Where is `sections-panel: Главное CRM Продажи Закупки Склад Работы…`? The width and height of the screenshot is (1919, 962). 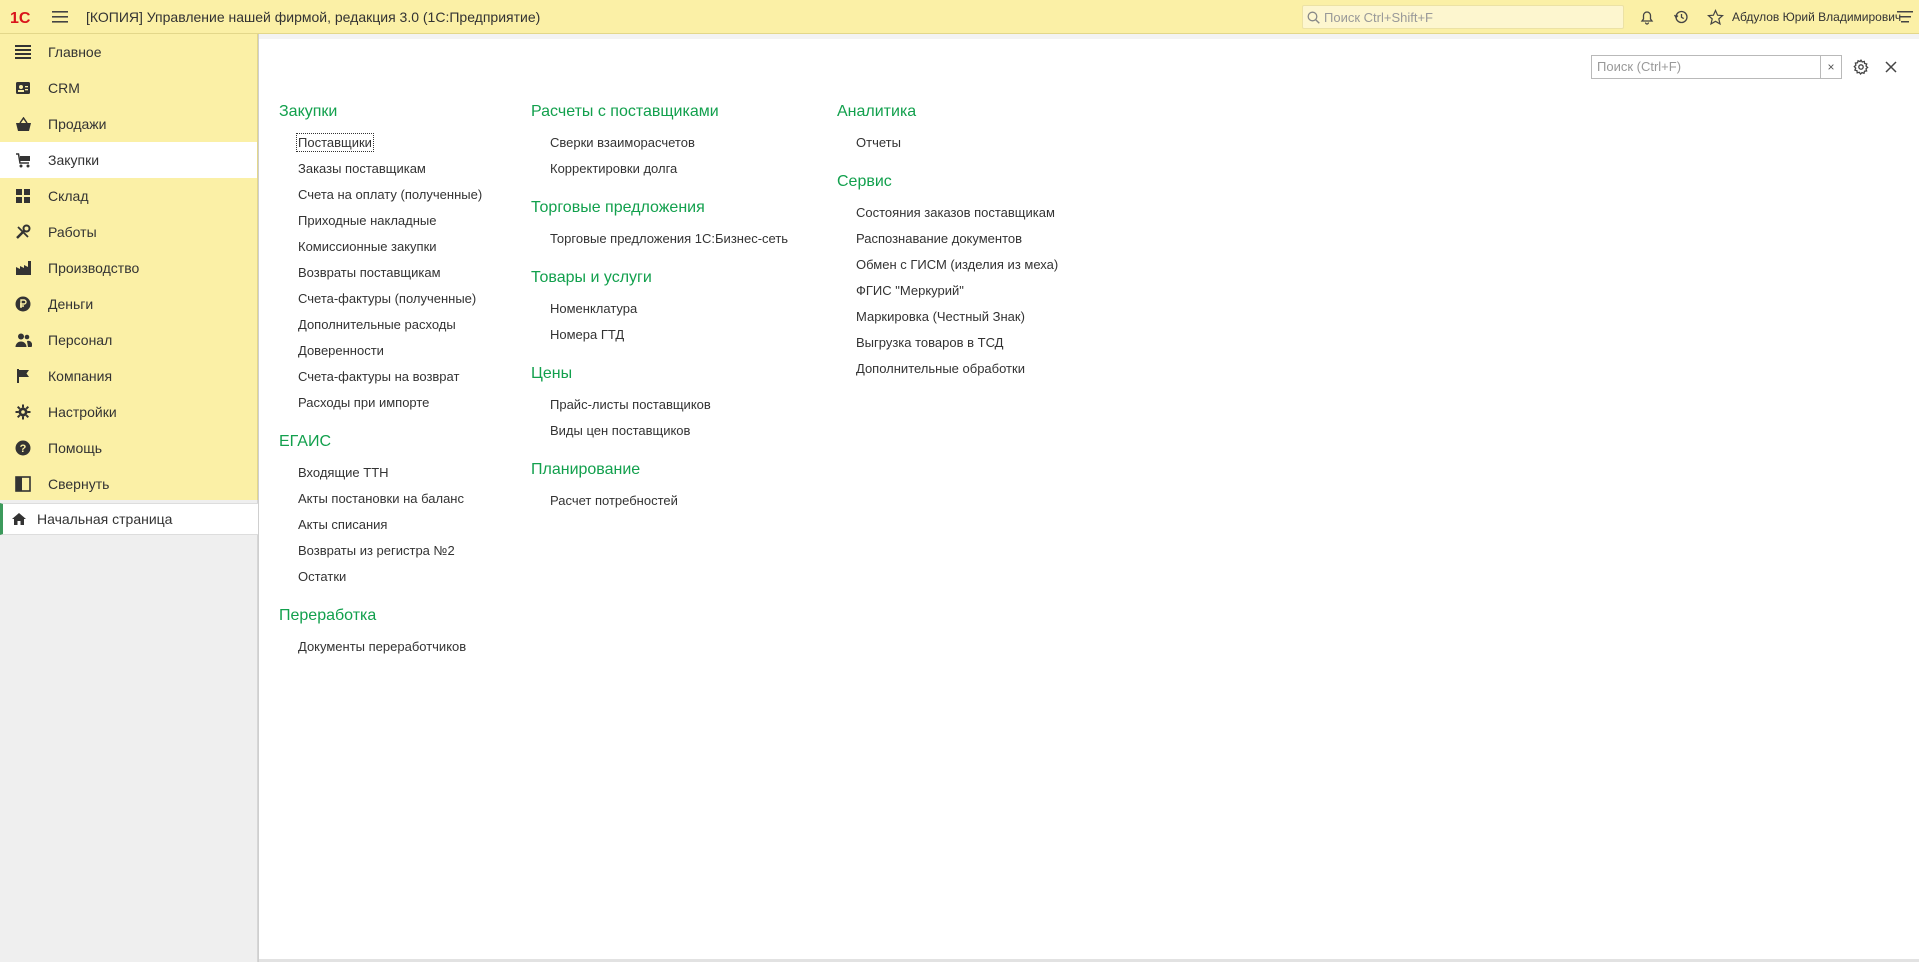
sections-panel: Главное CRM Продажи Закупки Склад Работы… is located at coordinates (129, 267).